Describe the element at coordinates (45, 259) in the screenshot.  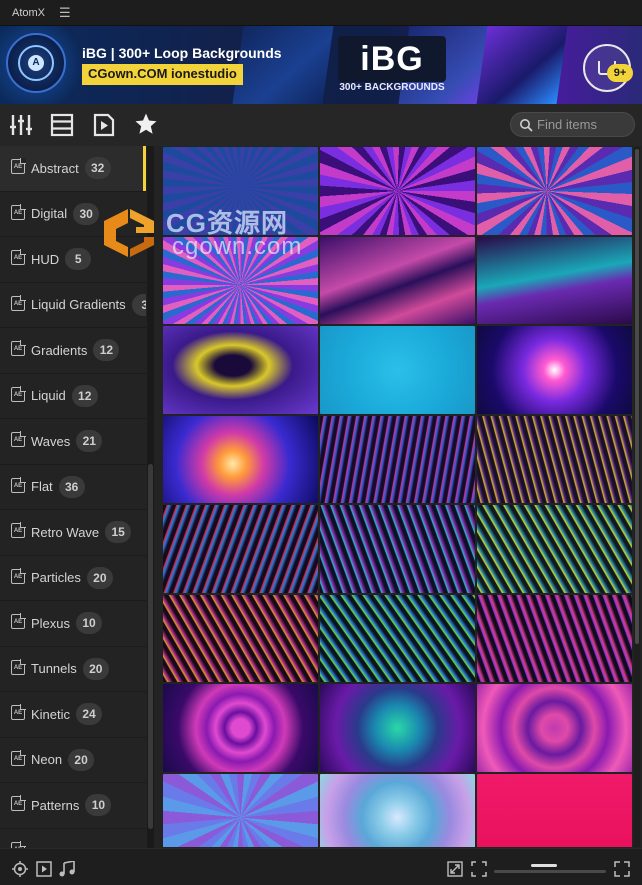
I see `category-label: HUD` at that location.